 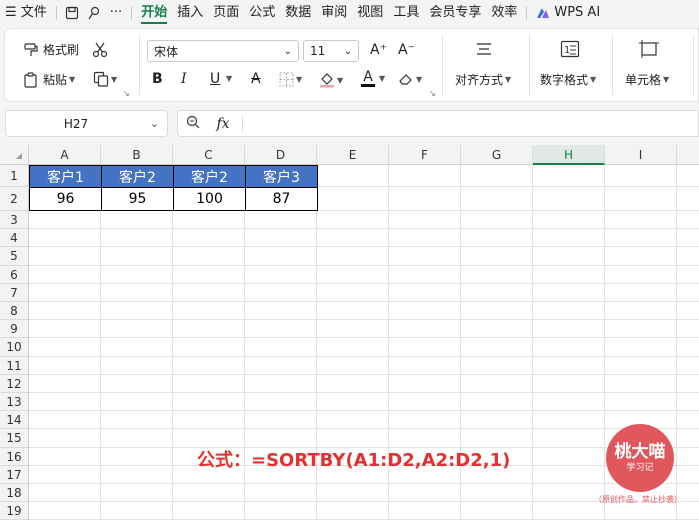 What do you see at coordinates (569, 155) in the screenshot?
I see `column-header-selected: H` at bounding box center [569, 155].